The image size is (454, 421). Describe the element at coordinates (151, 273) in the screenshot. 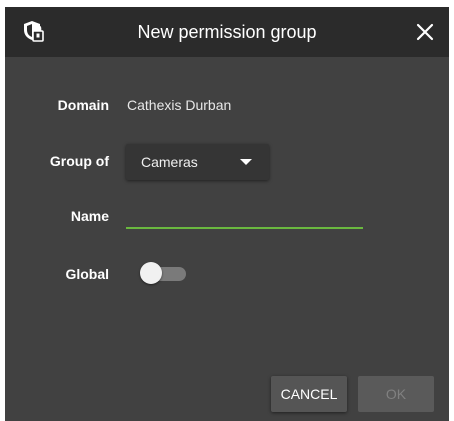

I see `toggle-thumb` at that location.